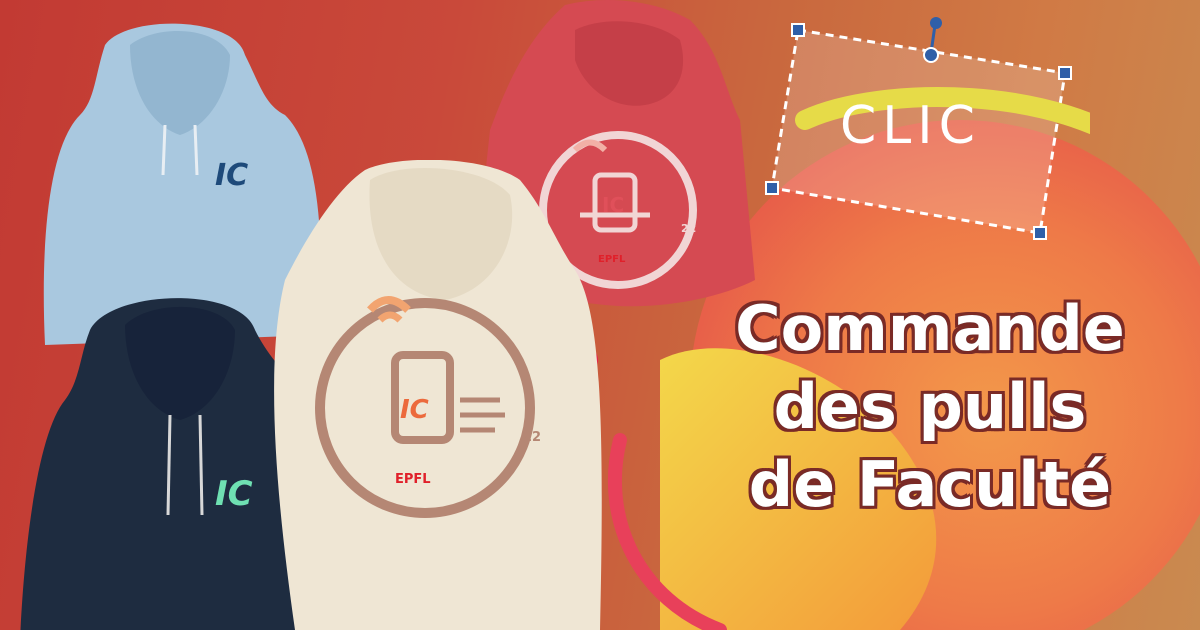 The image size is (1200, 630). Describe the element at coordinates (930, 328) in the screenshot. I see `headline-line-1: Commande` at that location.